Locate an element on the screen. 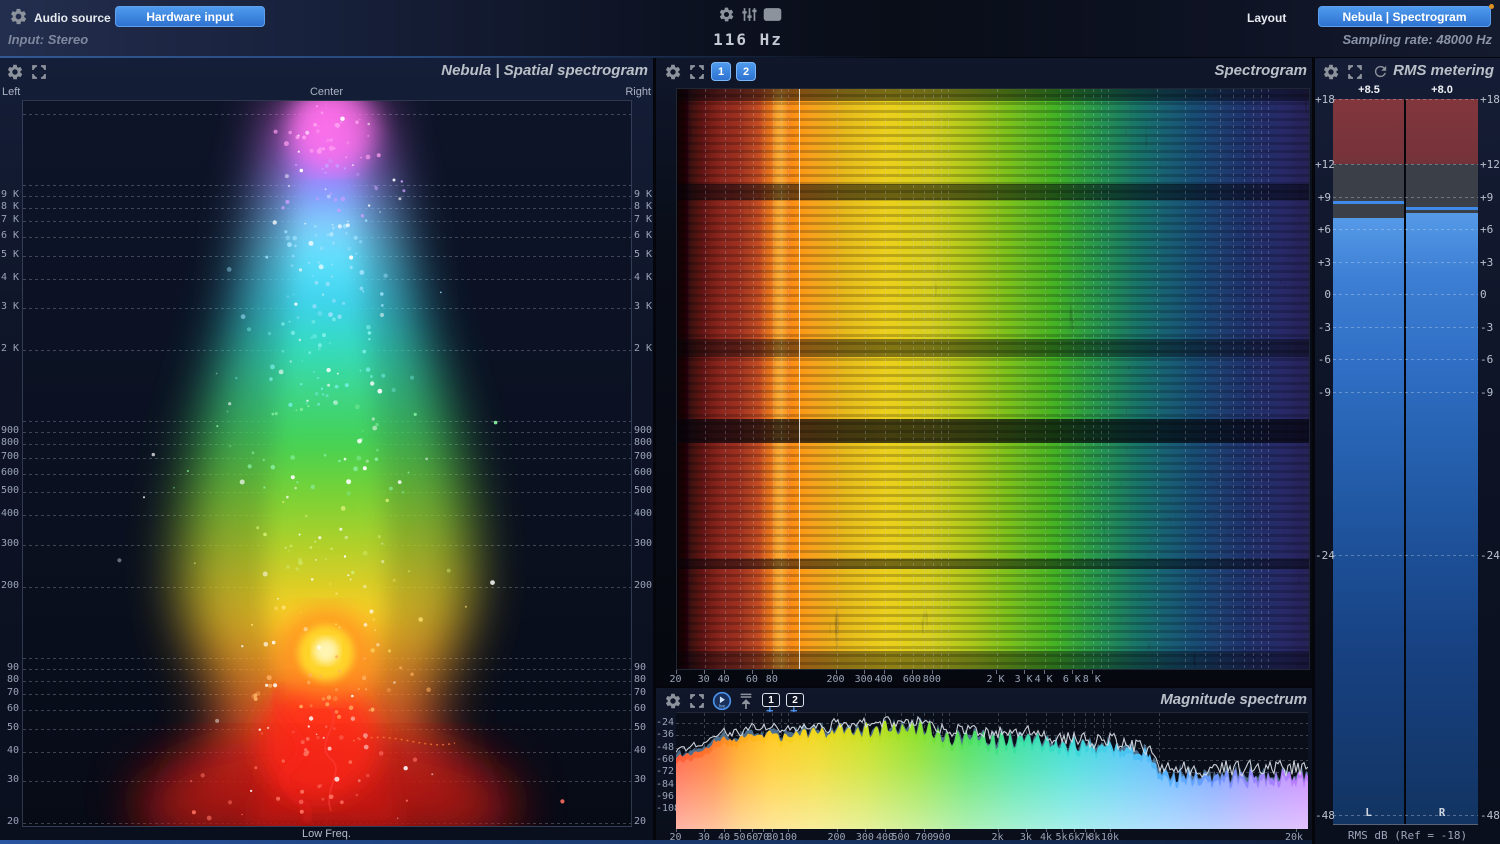 This screenshot has width=1500, height=844. freq-tick-label: 20 is located at coordinates (640, 821).